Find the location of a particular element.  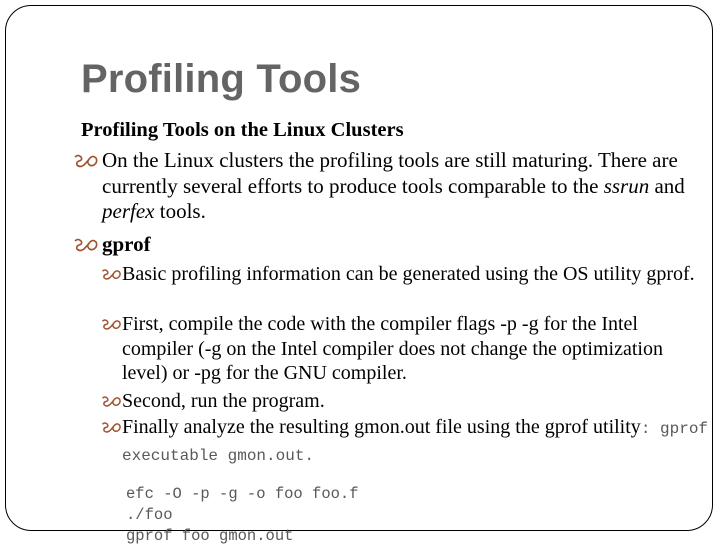

code-line: efc -O -p -g -o foo foo.f is located at coordinates (242, 494).